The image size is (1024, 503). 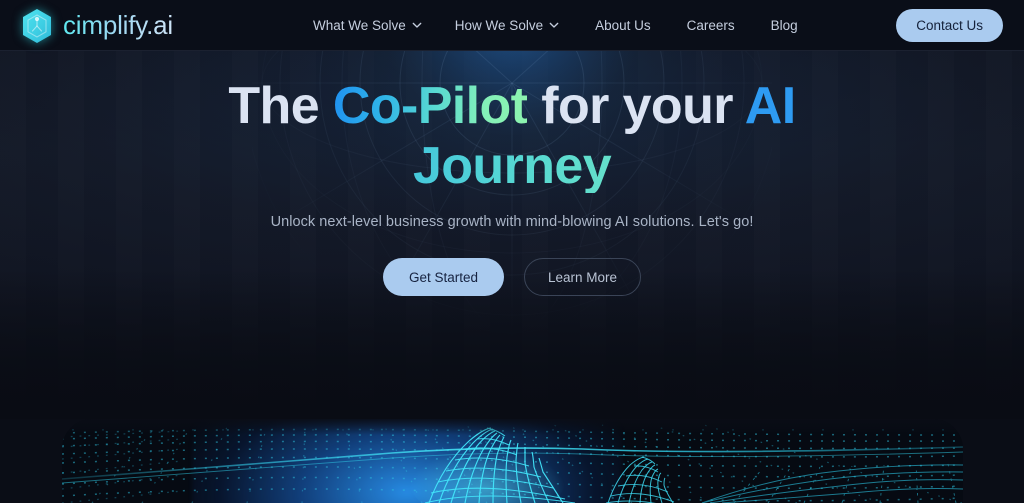 I want to click on wireframe-terrain-panel, so click(x=512, y=461).